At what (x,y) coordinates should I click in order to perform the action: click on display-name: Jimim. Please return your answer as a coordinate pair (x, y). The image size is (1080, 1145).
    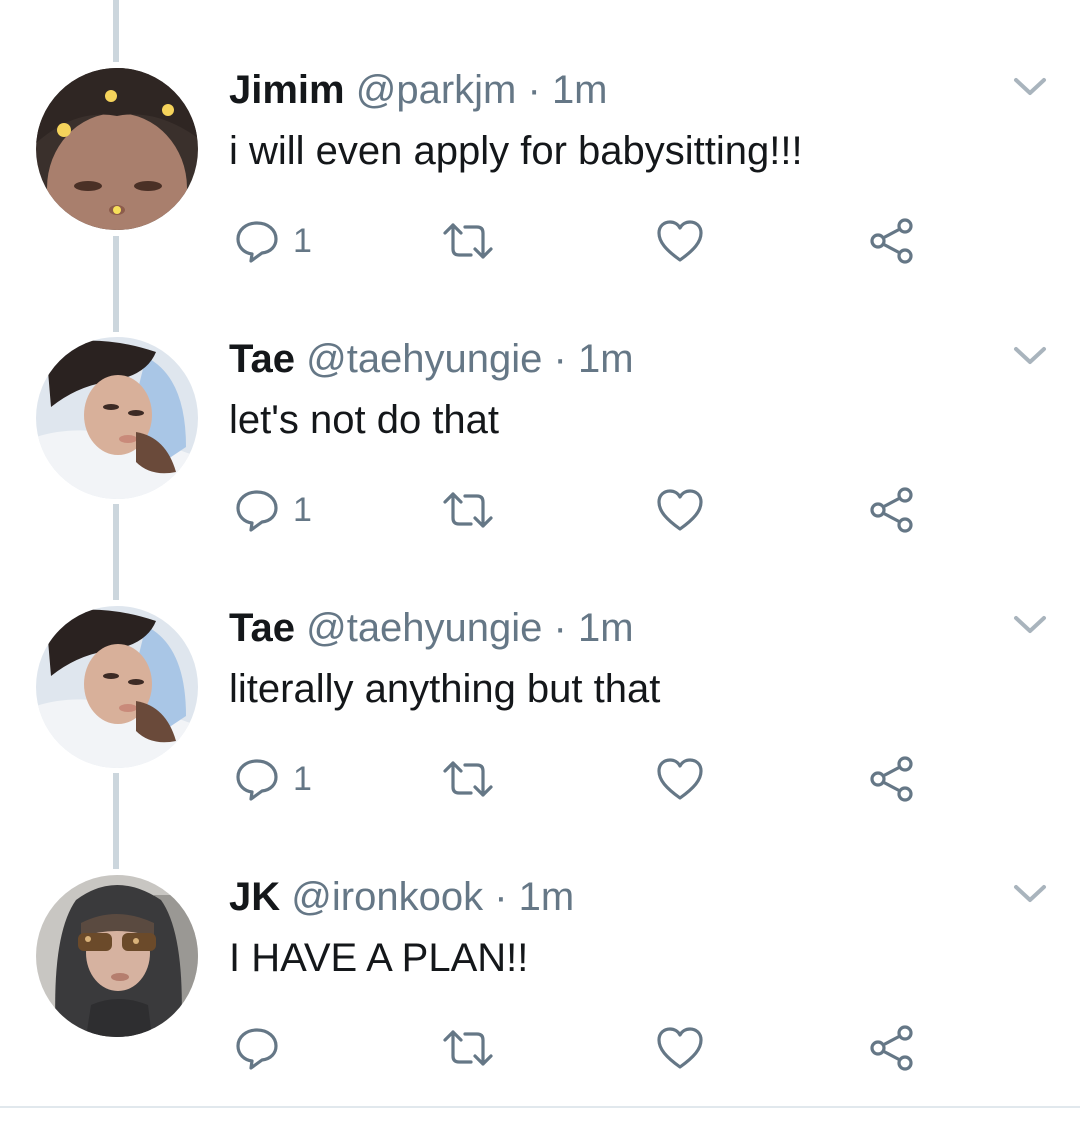
    Looking at the image, I should click on (287, 90).